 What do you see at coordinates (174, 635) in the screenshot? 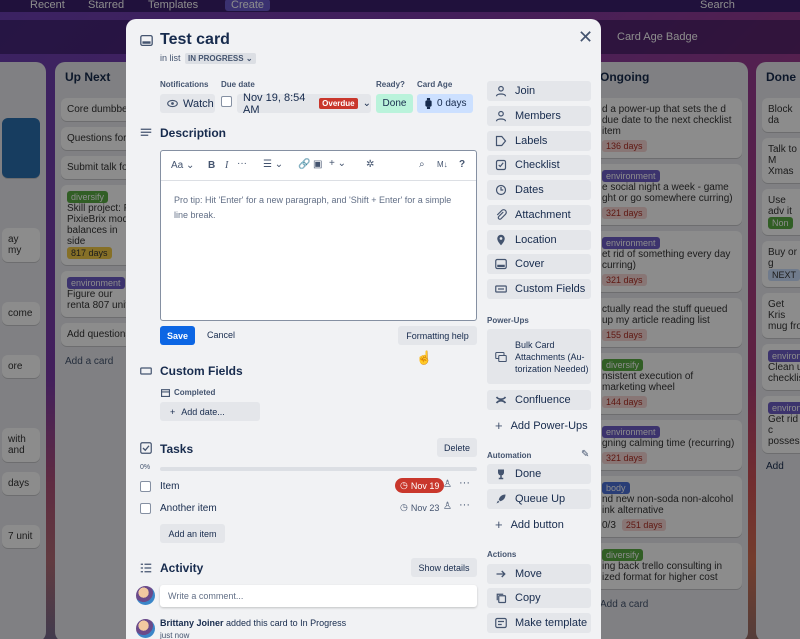
I see `activity-time: just now` at bounding box center [174, 635].